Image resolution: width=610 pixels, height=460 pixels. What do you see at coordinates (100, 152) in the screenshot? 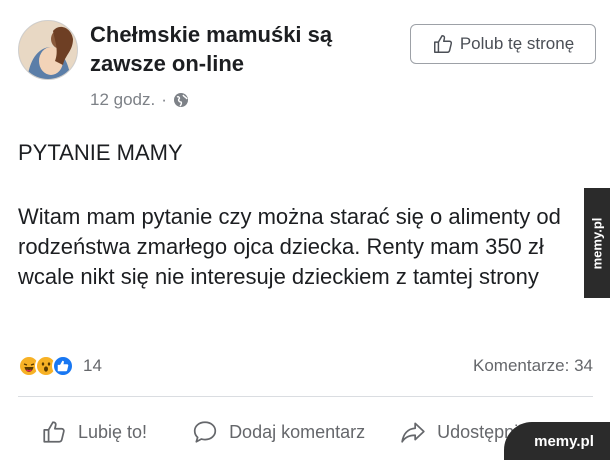
I see `post-title: PYTANIE MAMY` at bounding box center [100, 152].